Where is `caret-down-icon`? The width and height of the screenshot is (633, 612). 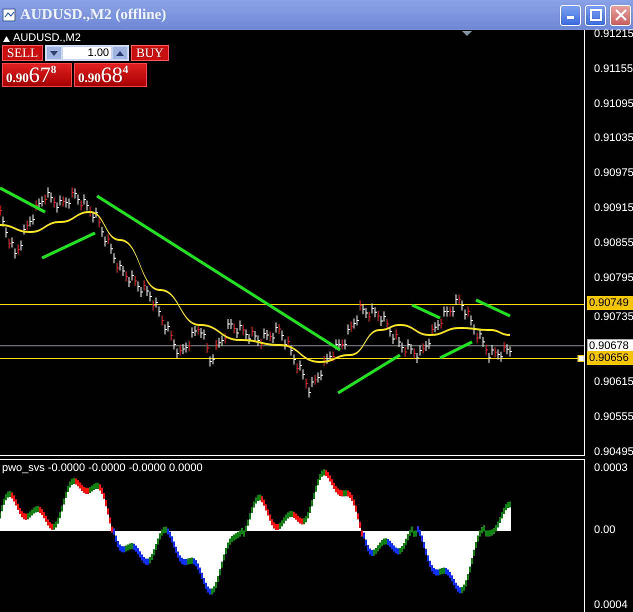 caret-down-icon is located at coordinates (54, 53).